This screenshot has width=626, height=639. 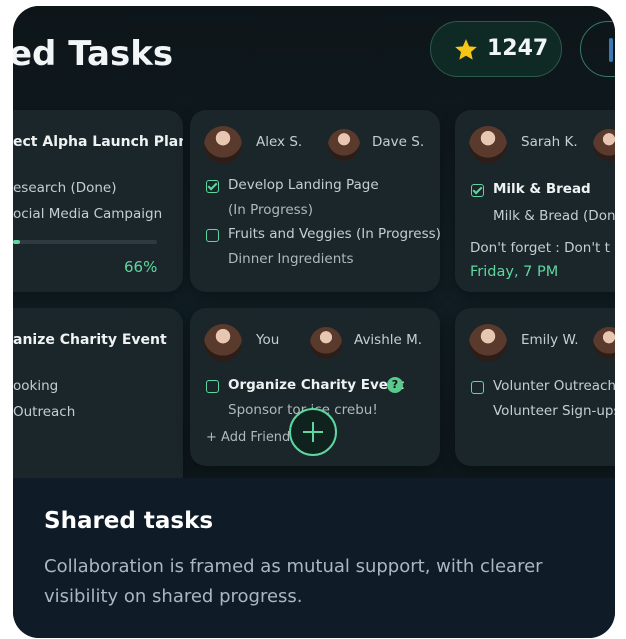 What do you see at coordinates (316, 385) in the screenshot?
I see `task-text: Organize Charity Event` at bounding box center [316, 385].